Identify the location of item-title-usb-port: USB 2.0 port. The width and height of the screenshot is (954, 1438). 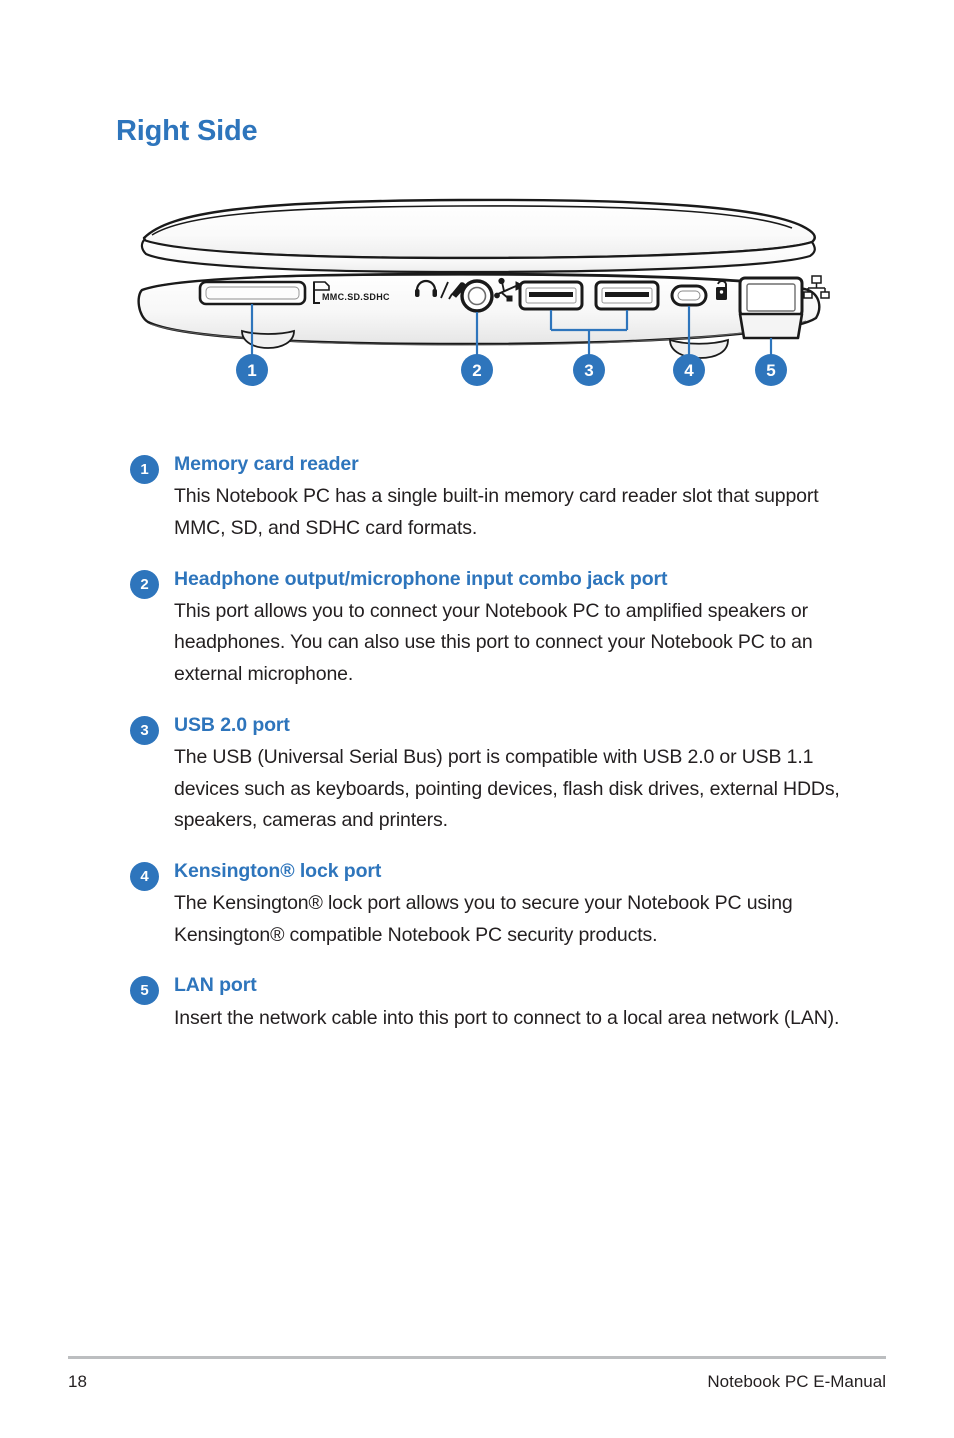
(232, 724).